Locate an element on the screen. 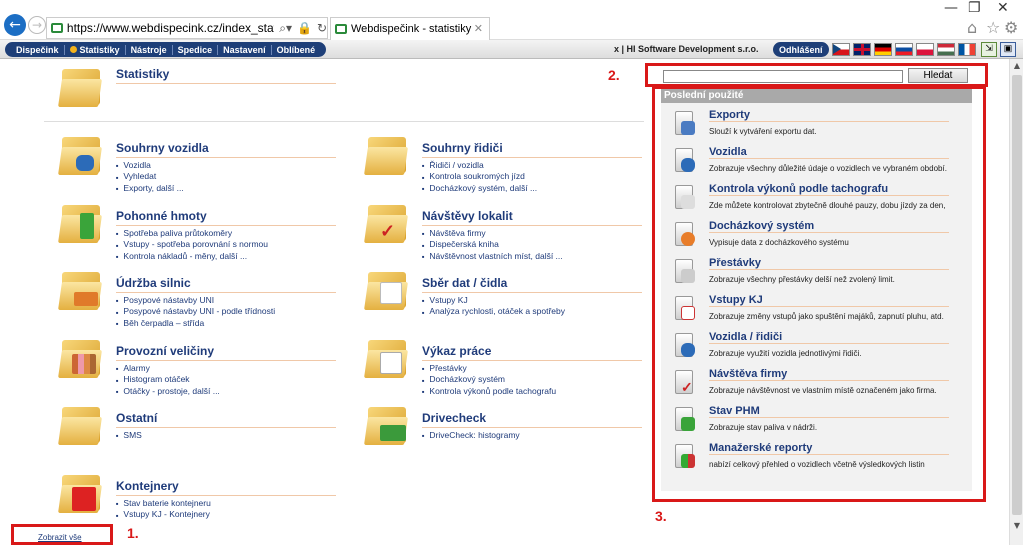 This screenshot has height=545, width=1023. menu-item-statistiky: Statistiky is located at coordinates (95, 49).